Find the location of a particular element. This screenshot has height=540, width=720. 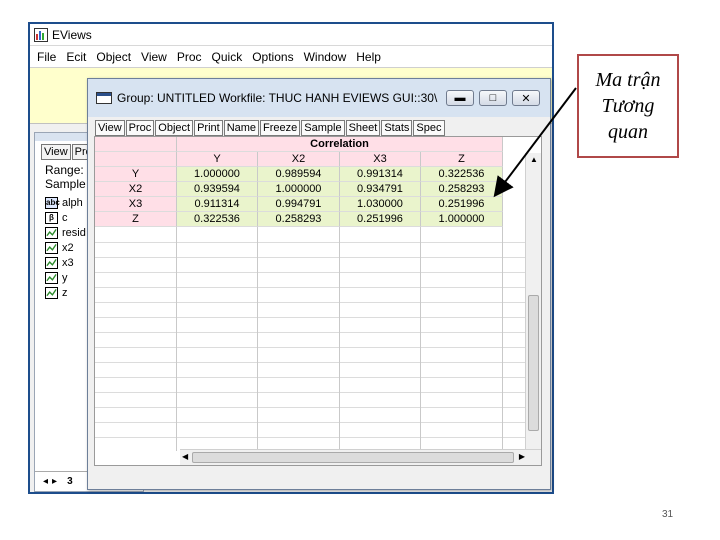

corner-cell is located at coordinates (136, 144).